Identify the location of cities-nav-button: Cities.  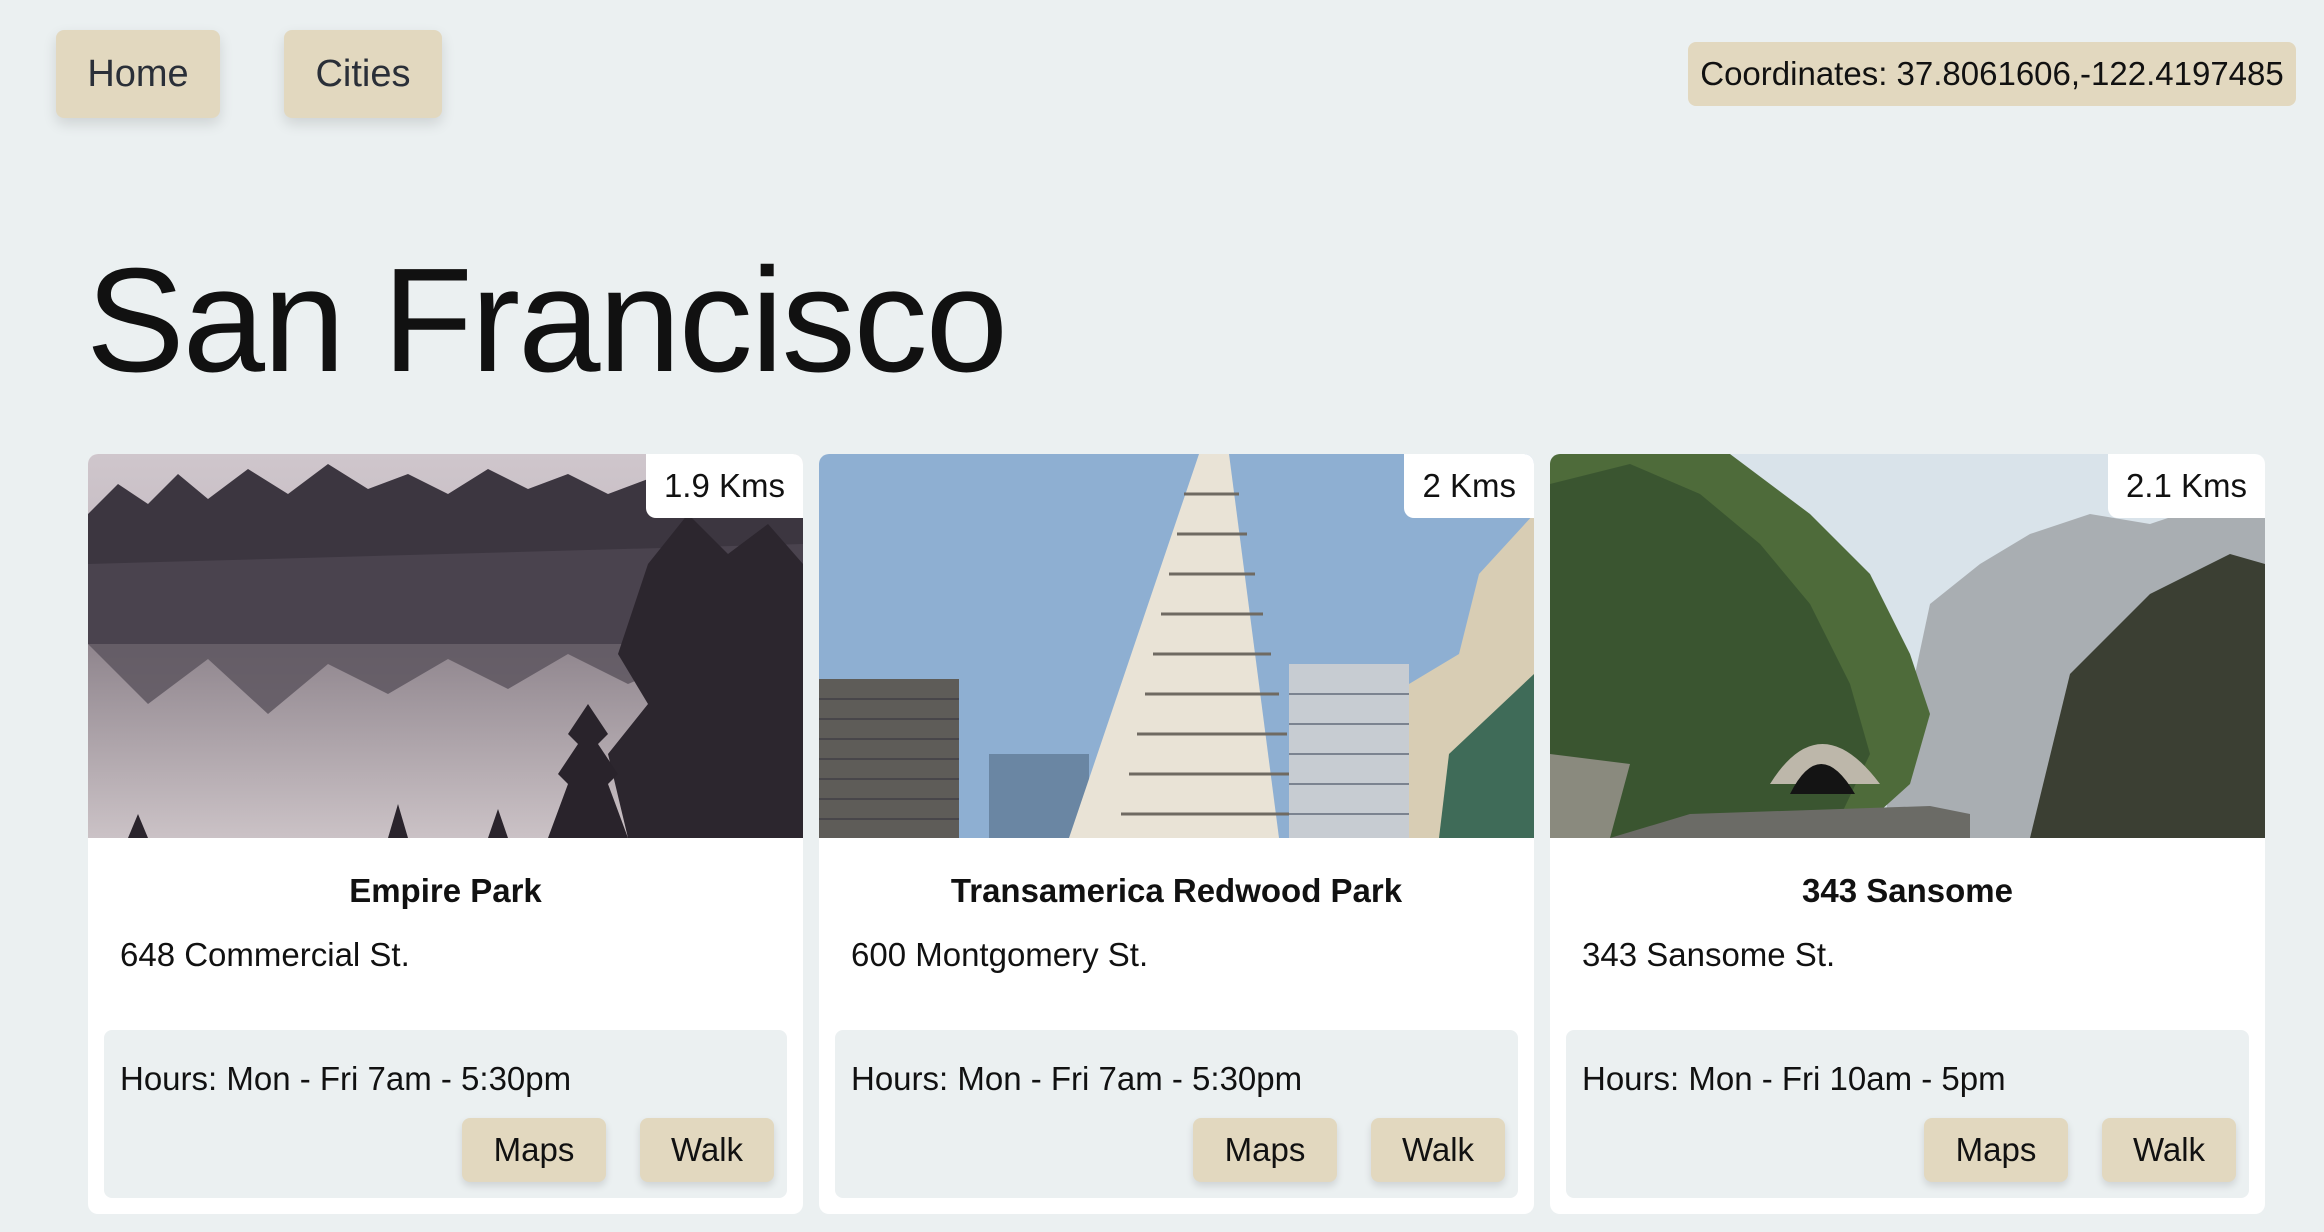
(363, 74).